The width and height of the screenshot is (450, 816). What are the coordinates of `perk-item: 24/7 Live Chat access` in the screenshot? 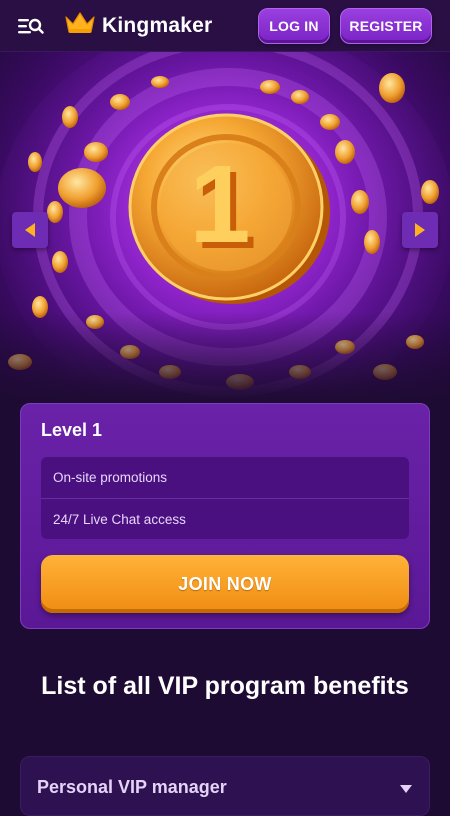 It's located at (225, 518).